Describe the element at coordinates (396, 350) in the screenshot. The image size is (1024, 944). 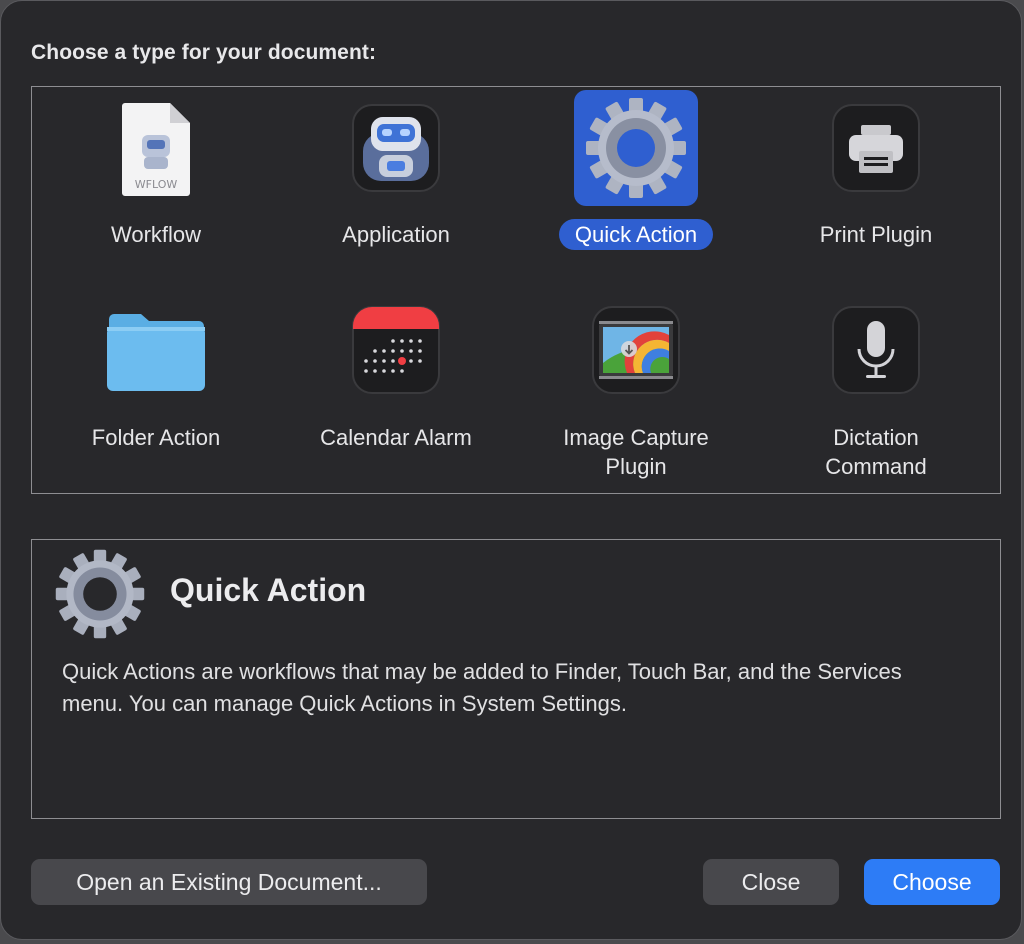
I see `calendar-icon` at that location.